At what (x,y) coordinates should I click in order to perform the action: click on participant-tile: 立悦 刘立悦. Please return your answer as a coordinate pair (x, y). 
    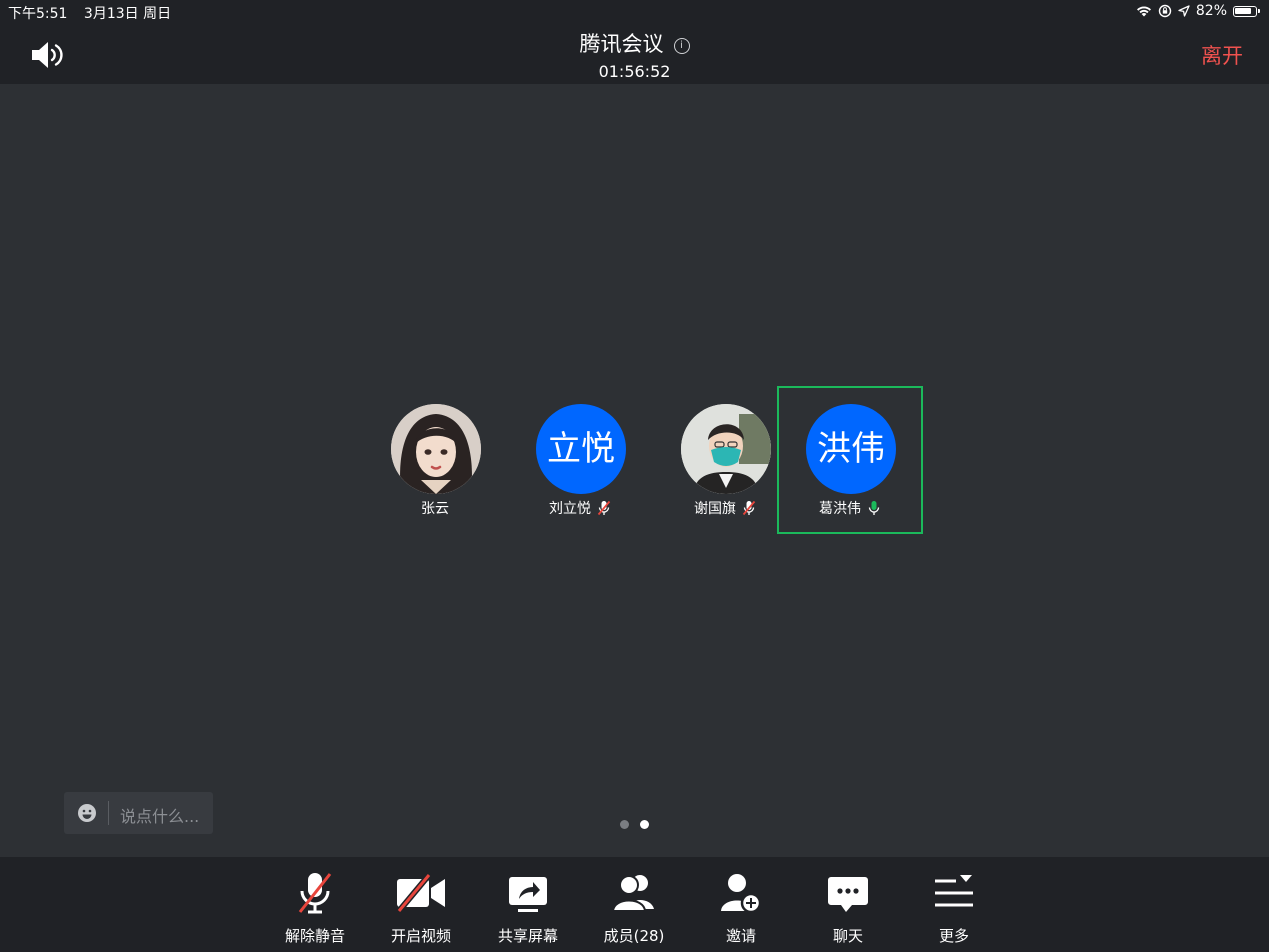
    Looking at the image, I should click on (580, 460).